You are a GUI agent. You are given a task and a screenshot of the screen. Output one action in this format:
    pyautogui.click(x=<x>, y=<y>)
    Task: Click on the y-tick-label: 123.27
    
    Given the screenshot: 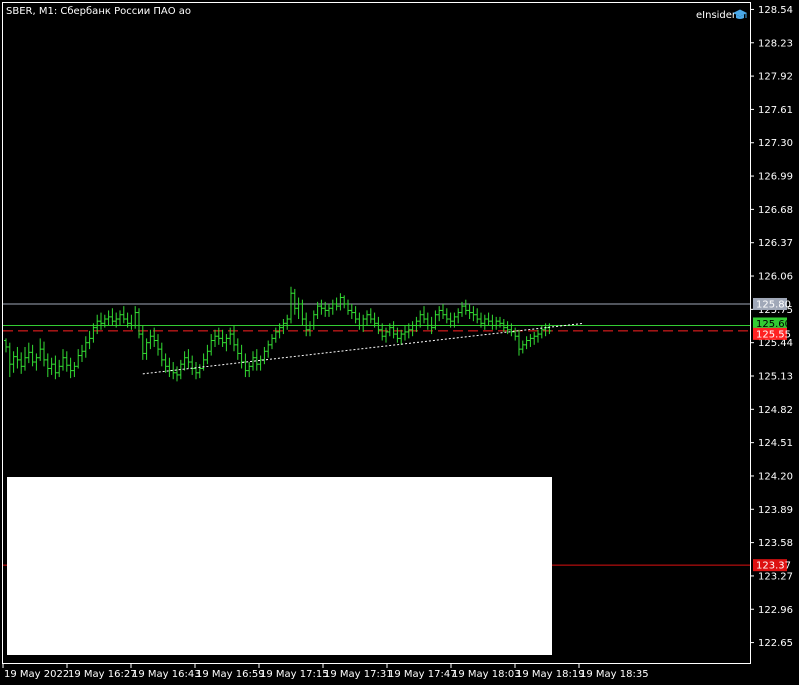 What is the action you would take?
    pyautogui.click(x=775, y=576)
    